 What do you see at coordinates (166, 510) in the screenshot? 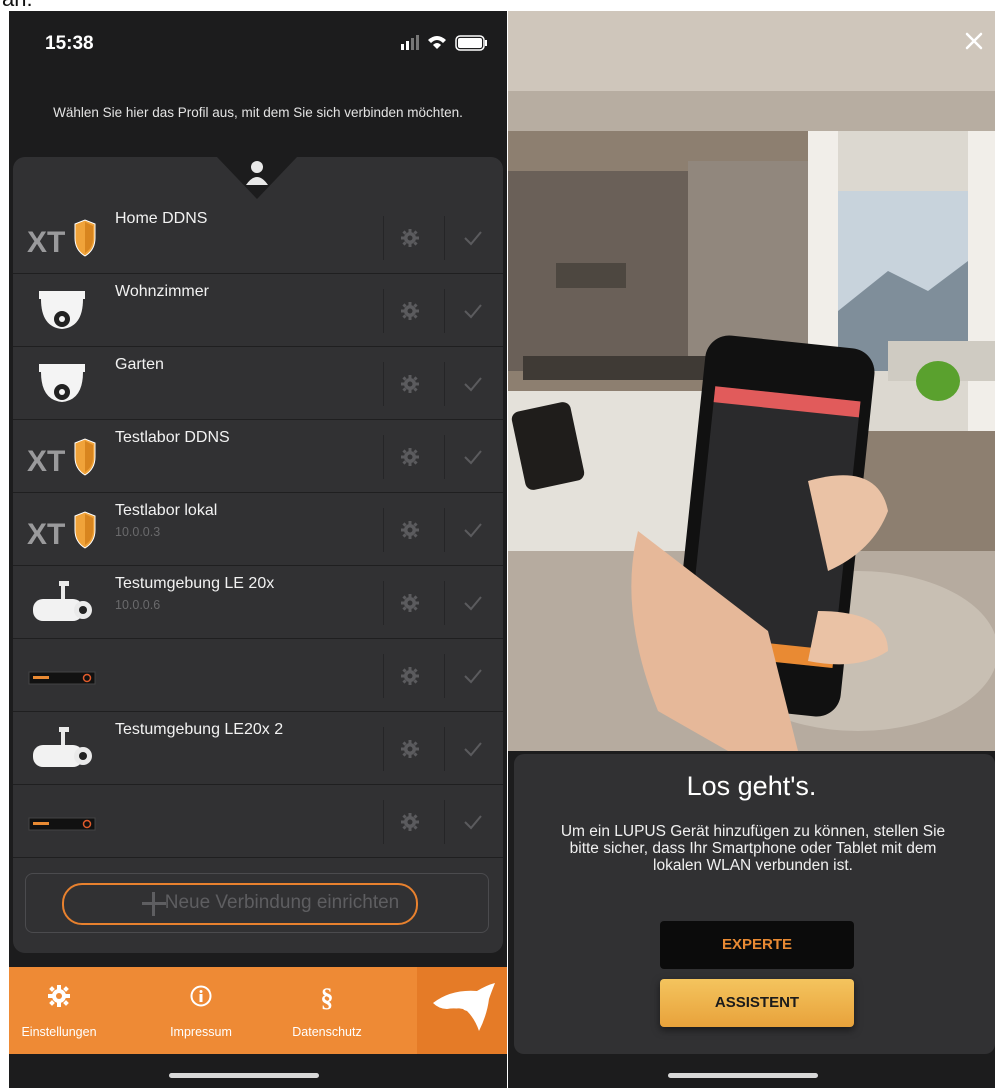
I see `connection-name: Testlabor lokal` at bounding box center [166, 510].